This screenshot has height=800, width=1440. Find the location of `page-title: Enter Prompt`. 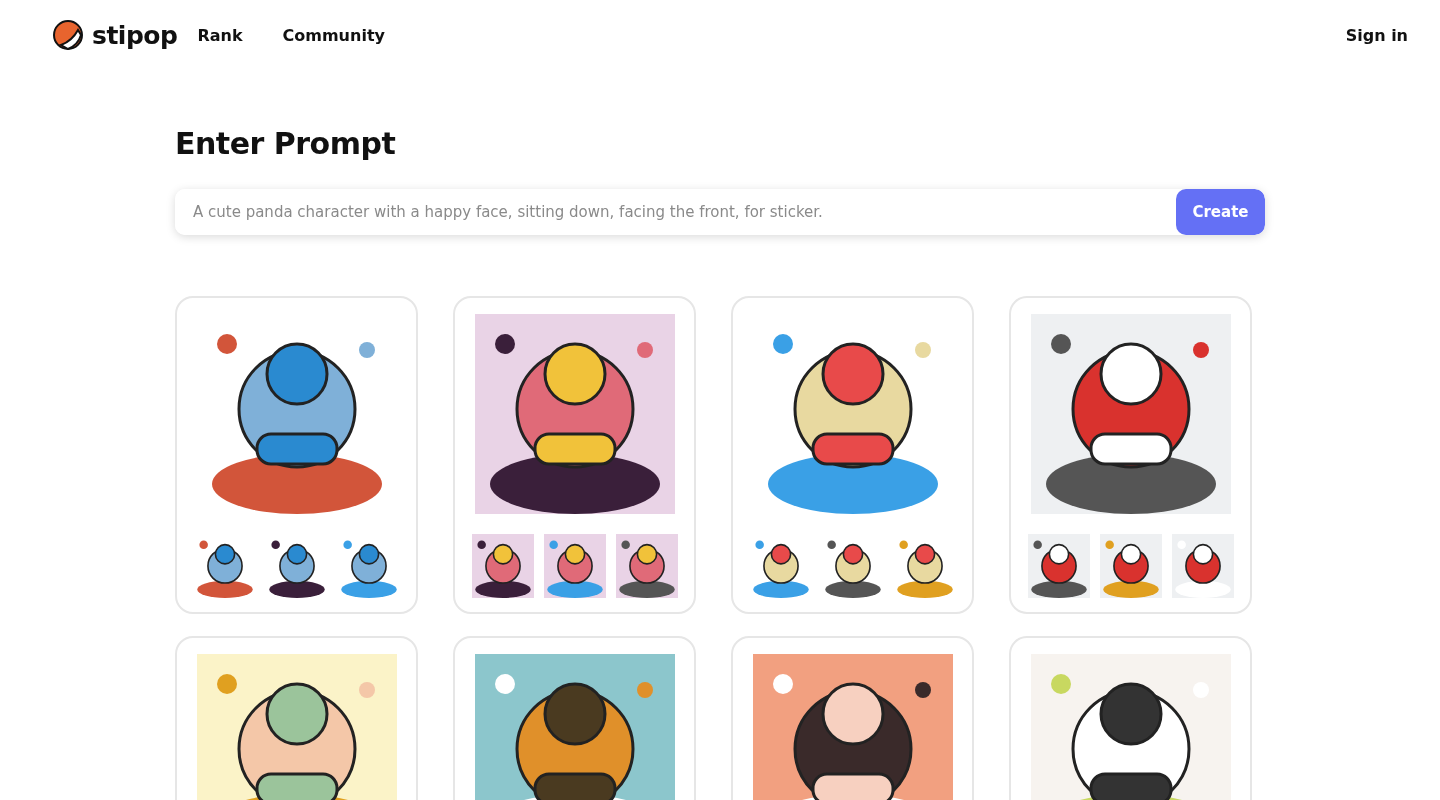

page-title: Enter Prompt is located at coordinates (286, 143).